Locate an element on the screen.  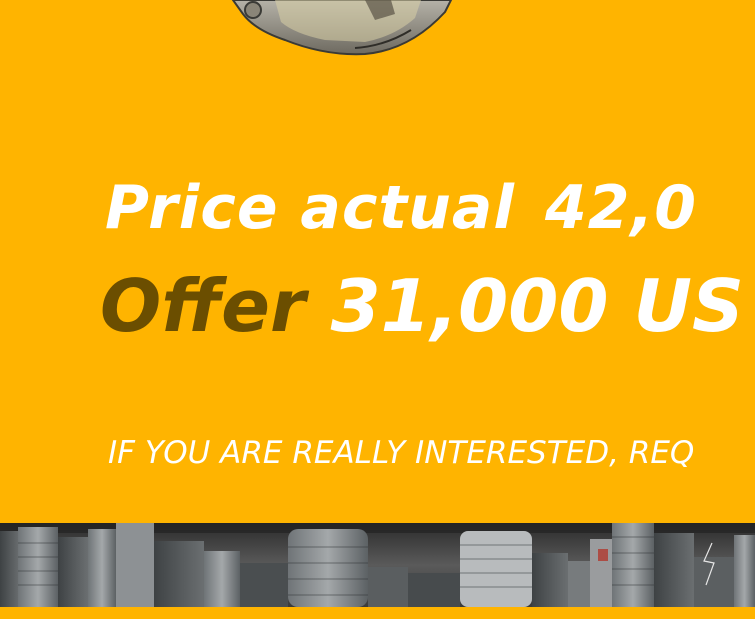
price-actual-line: Price actual 42,0 is located at coordinates (401, 208).